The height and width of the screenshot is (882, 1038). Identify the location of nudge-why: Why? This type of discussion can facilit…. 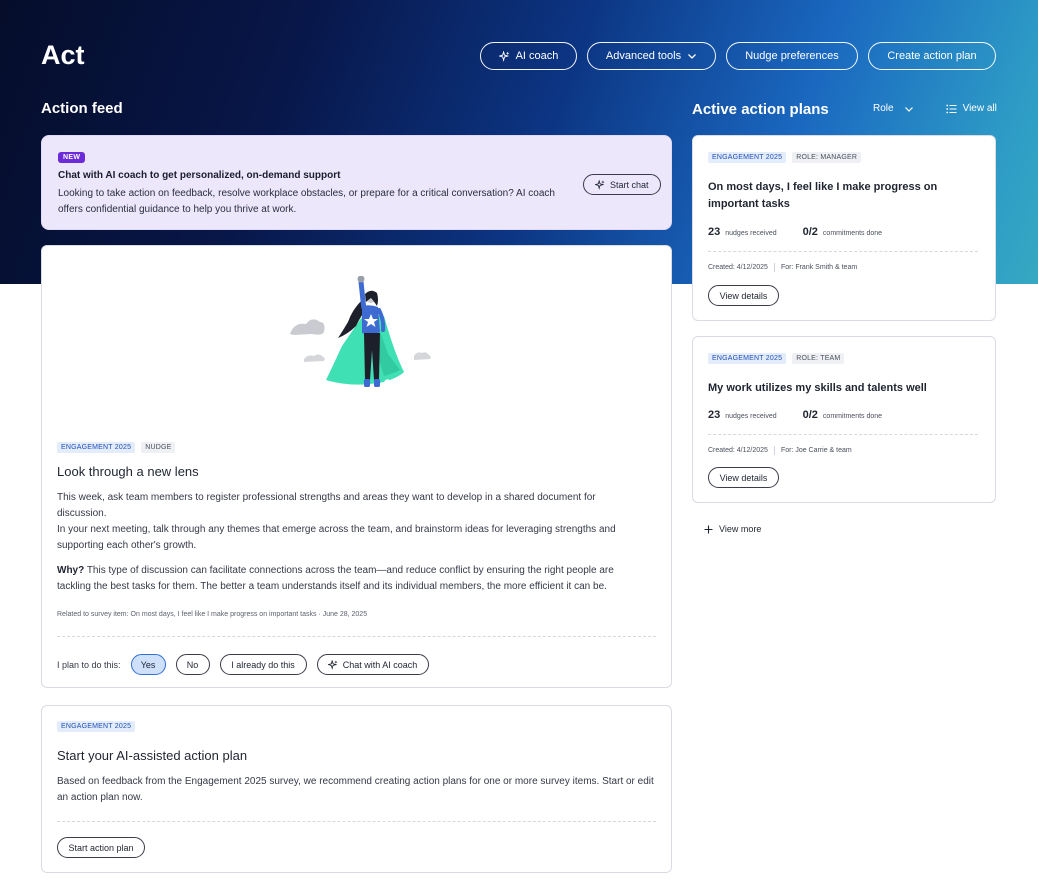
(352, 579).